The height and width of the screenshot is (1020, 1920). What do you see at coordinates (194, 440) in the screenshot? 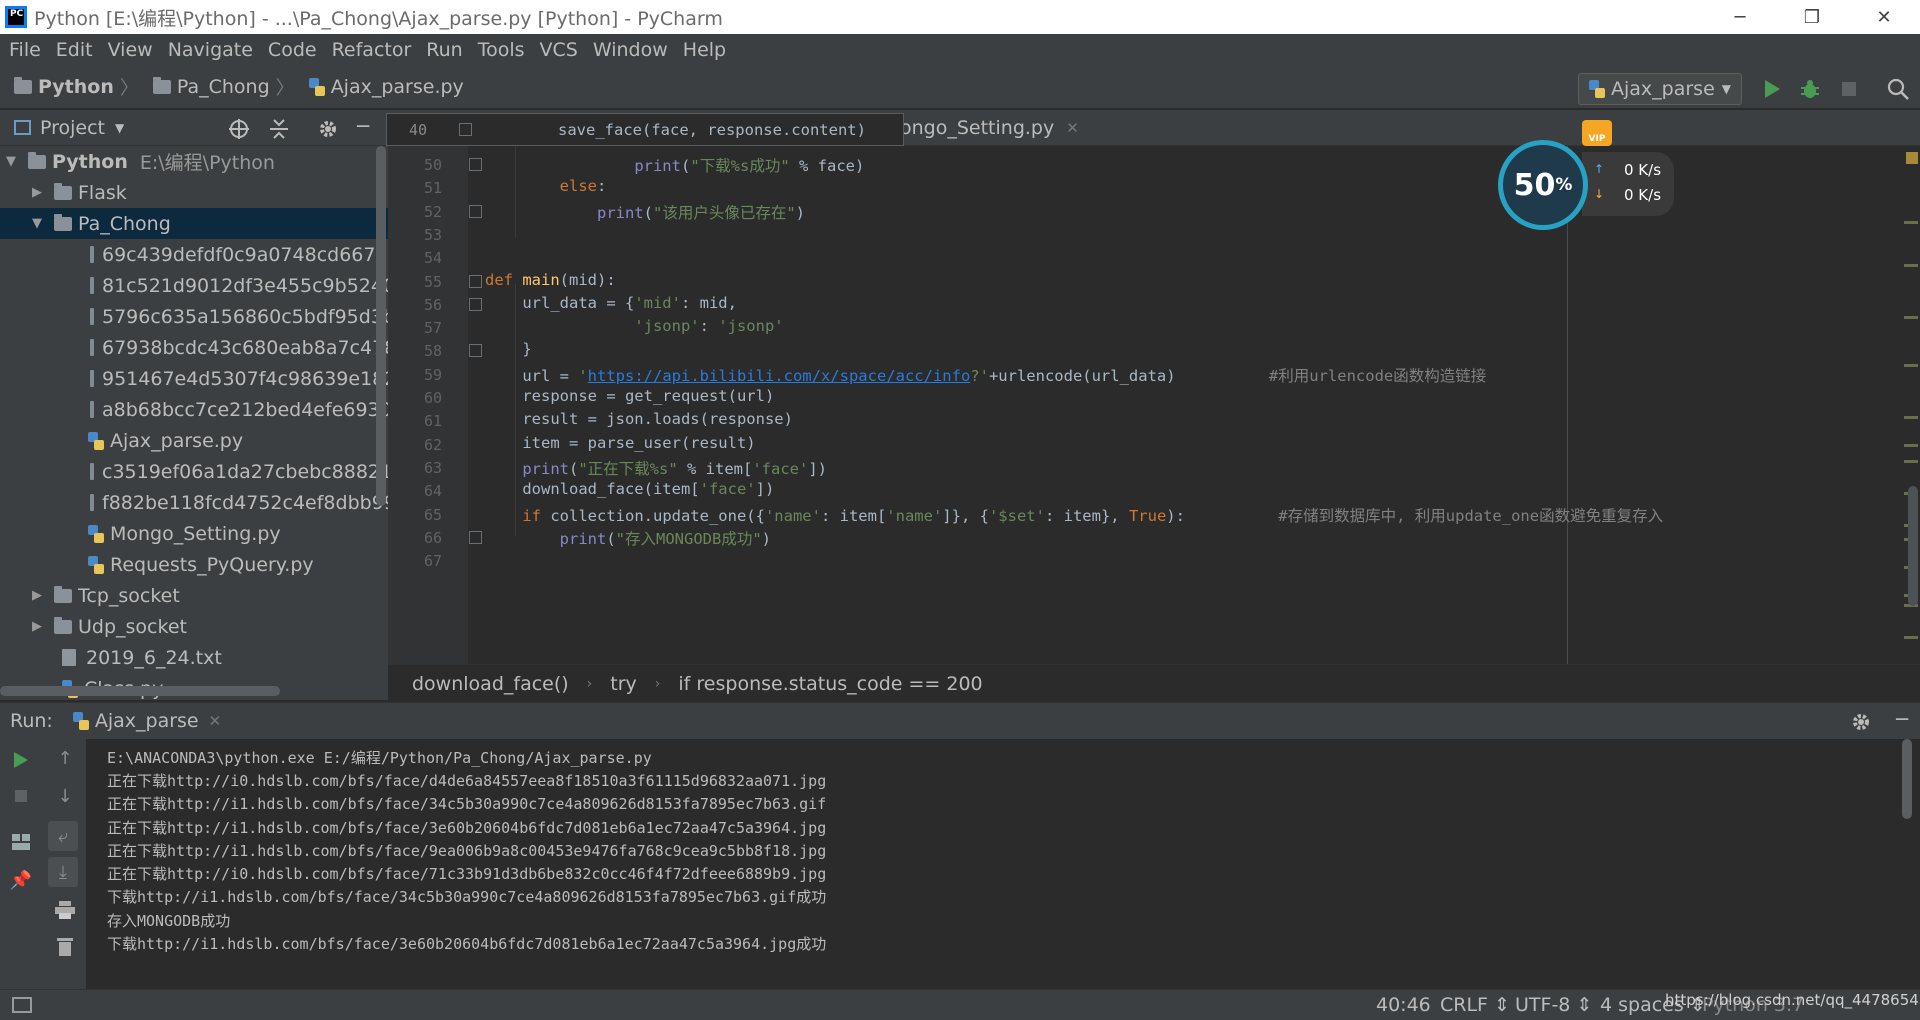
I see `tree-item-ajax-parse: Ajax_parse.py` at bounding box center [194, 440].